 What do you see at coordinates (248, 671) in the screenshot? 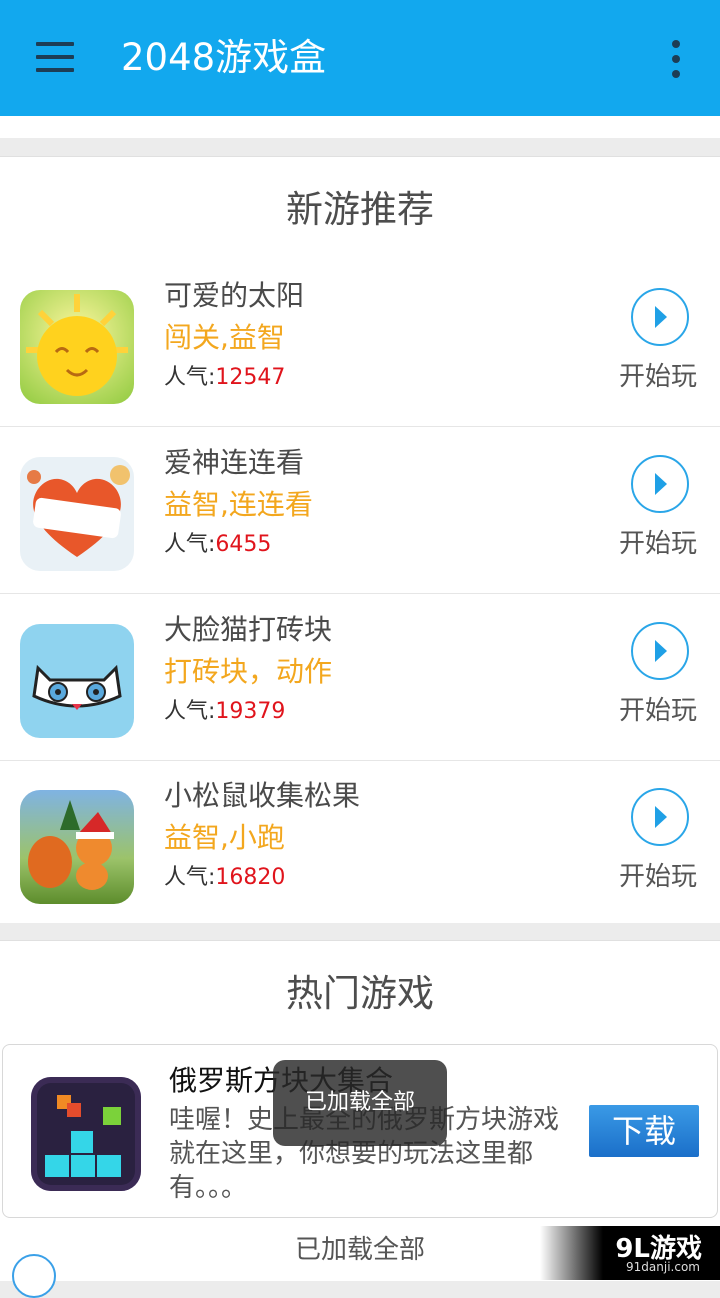
I see `game-tags: 打砖块，动作` at bounding box center [248, 671].